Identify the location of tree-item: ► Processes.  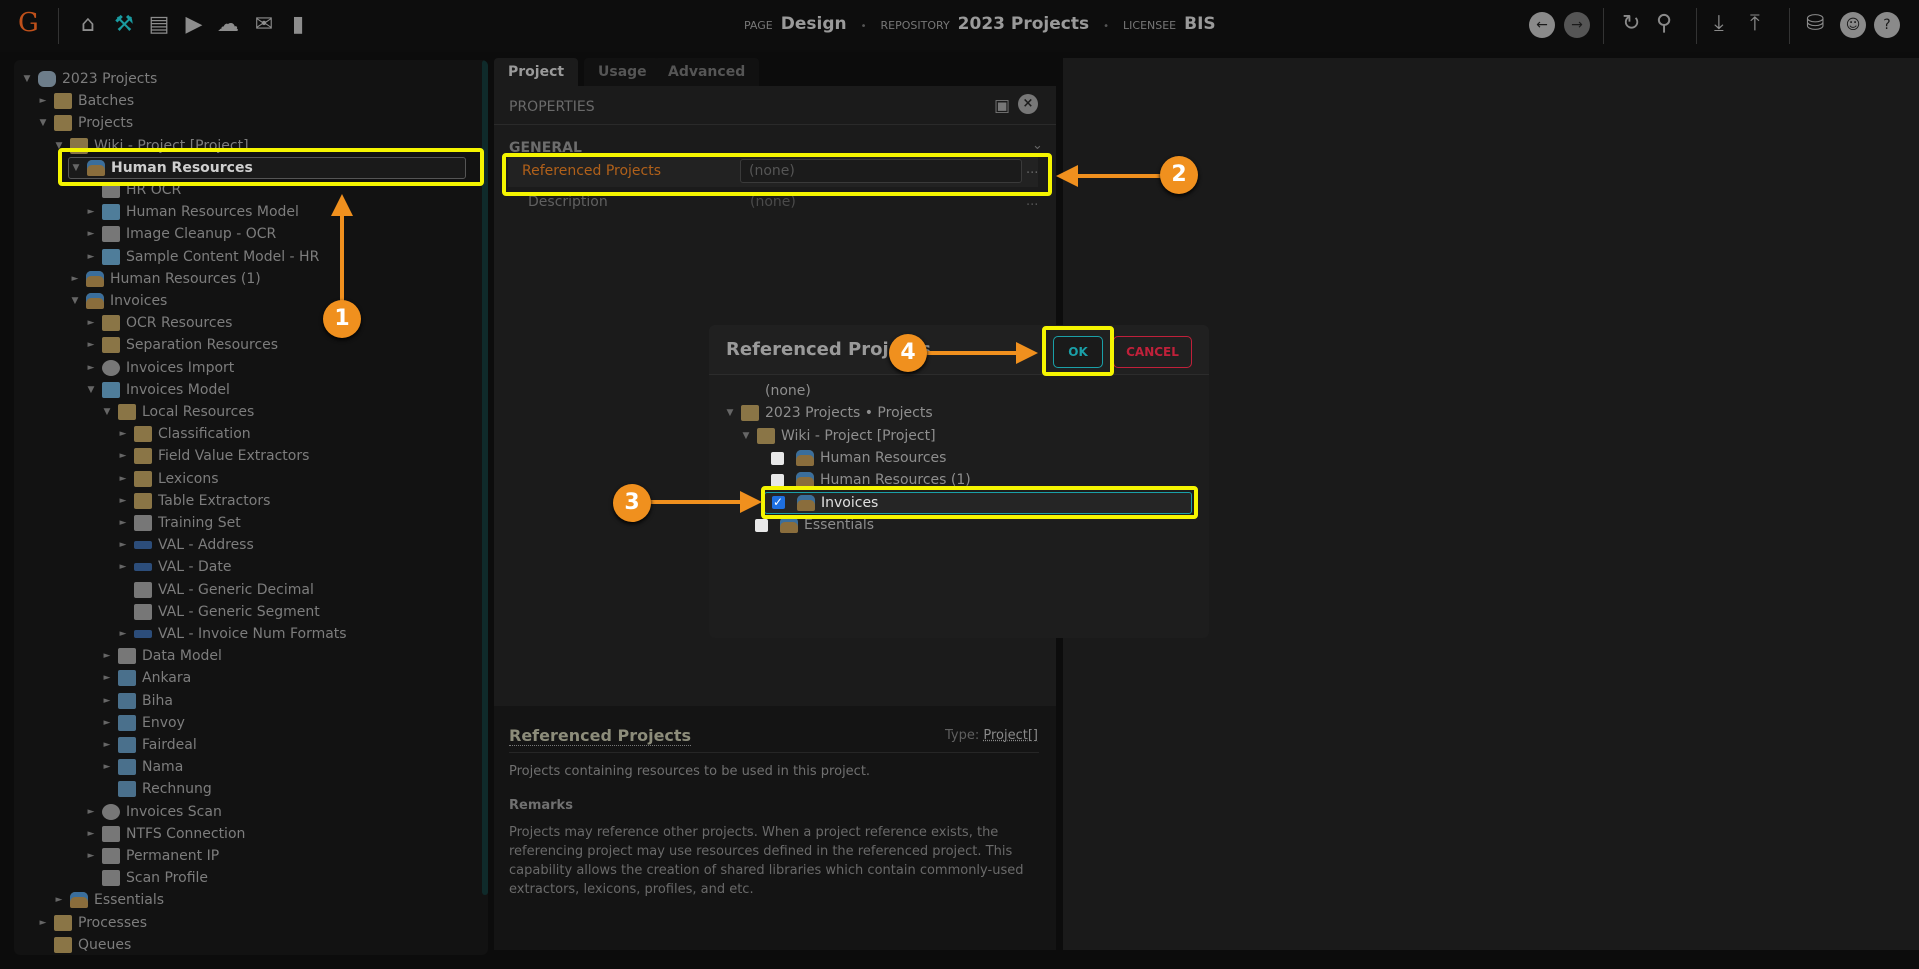
(91, 923).